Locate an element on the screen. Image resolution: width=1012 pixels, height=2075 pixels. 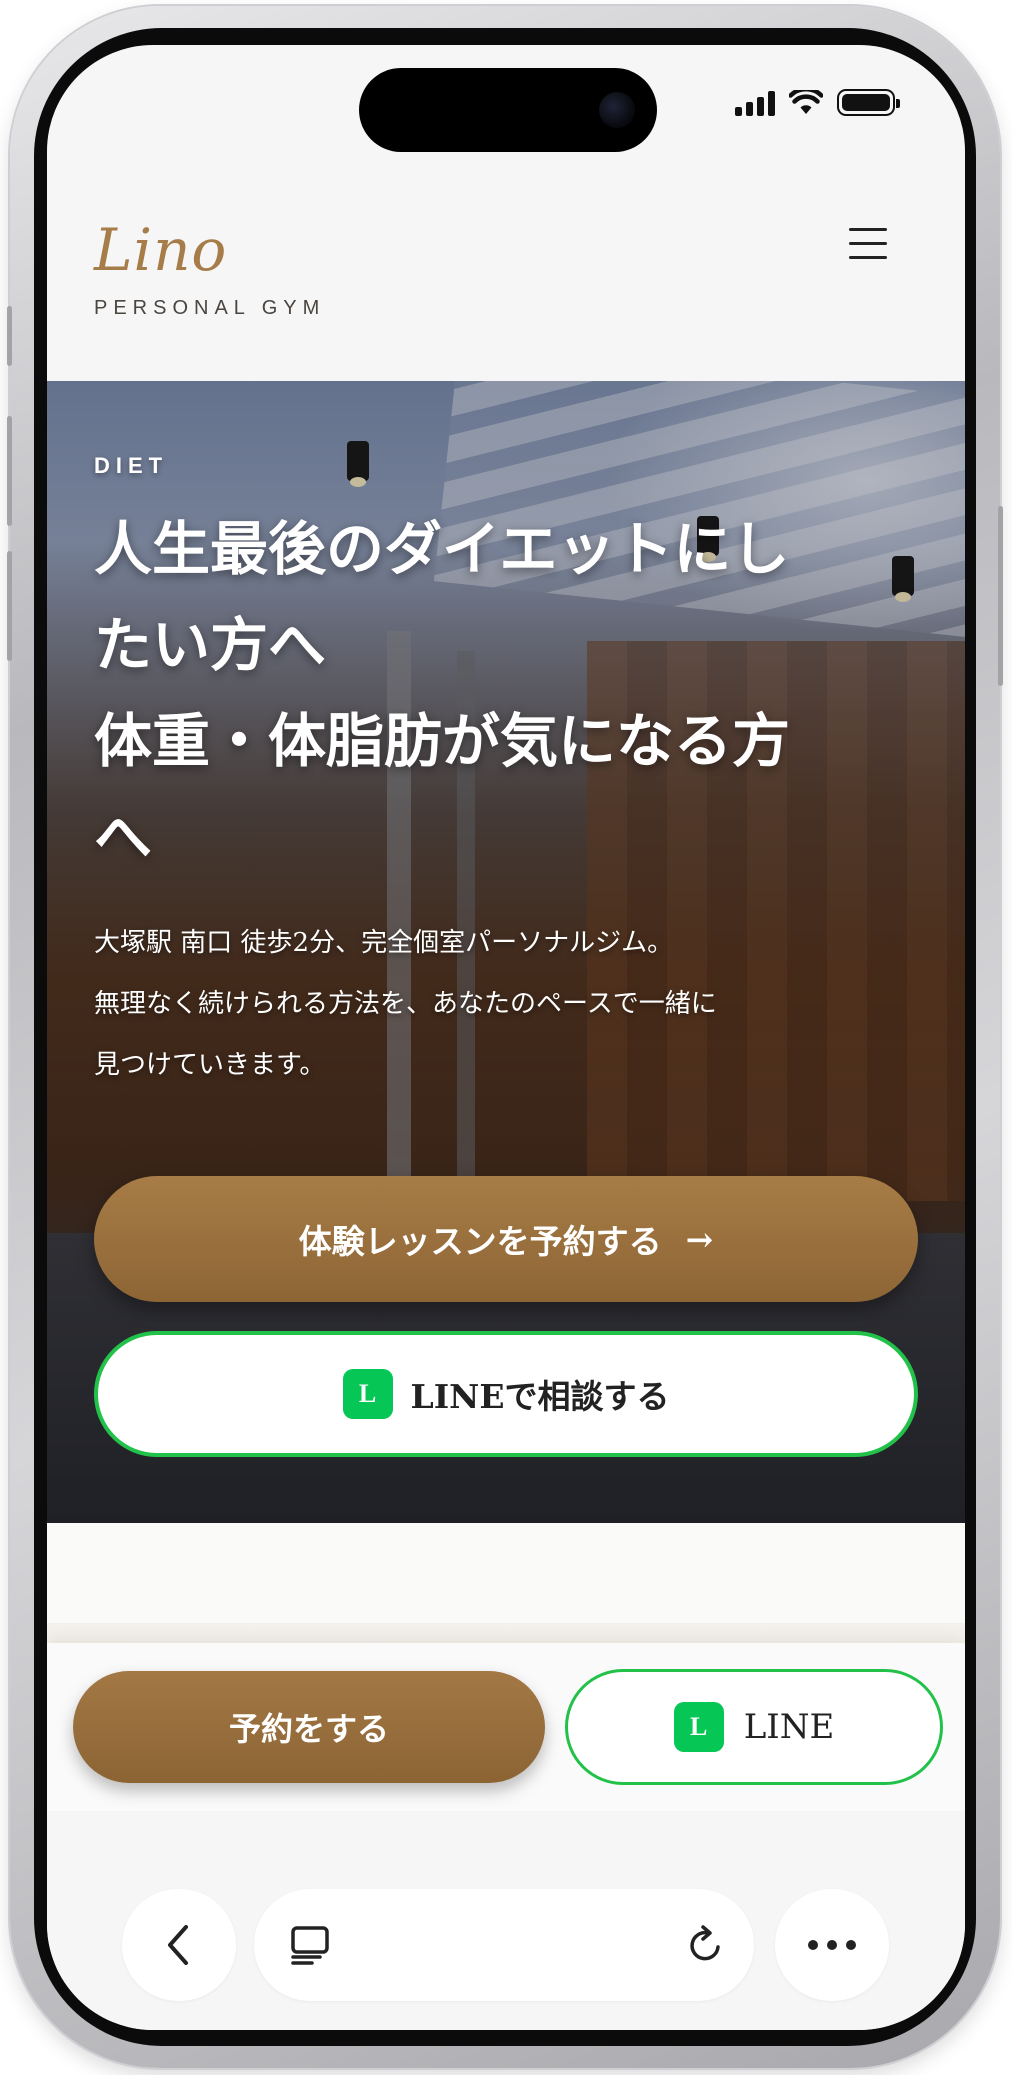
status-bar is located at coordinates (506, 105).